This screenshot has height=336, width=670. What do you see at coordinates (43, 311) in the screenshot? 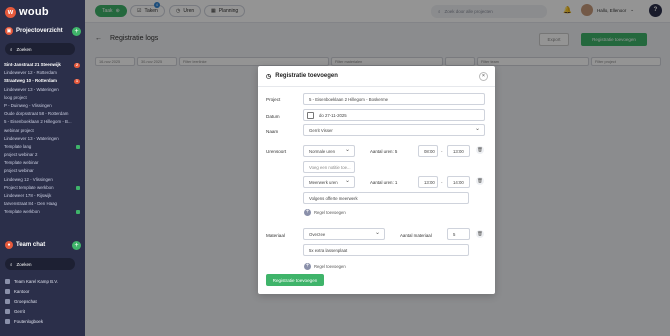
I see `chat-item: Gerrit` at bounding box center [43, 311].